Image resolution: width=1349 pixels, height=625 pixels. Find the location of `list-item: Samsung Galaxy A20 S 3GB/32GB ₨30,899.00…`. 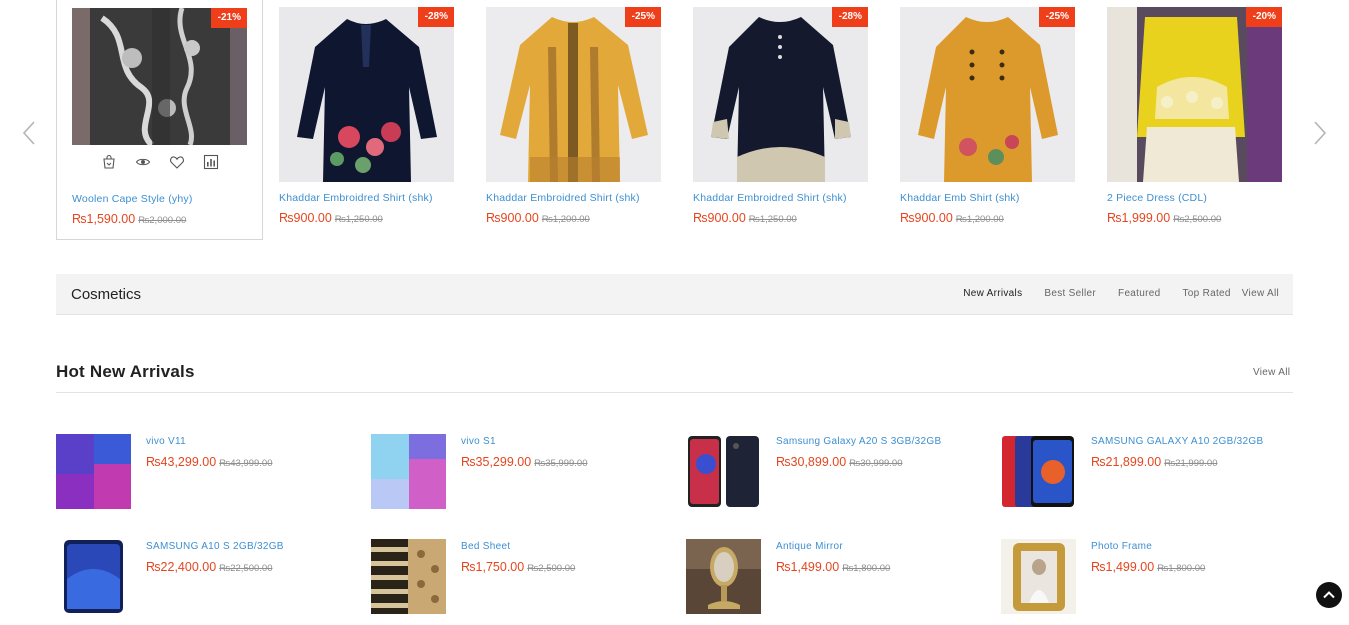

list-item: Samsung Galaxy A20 S 3GB/32GB ₨30,899.00… is located at coordinates (836, 474).